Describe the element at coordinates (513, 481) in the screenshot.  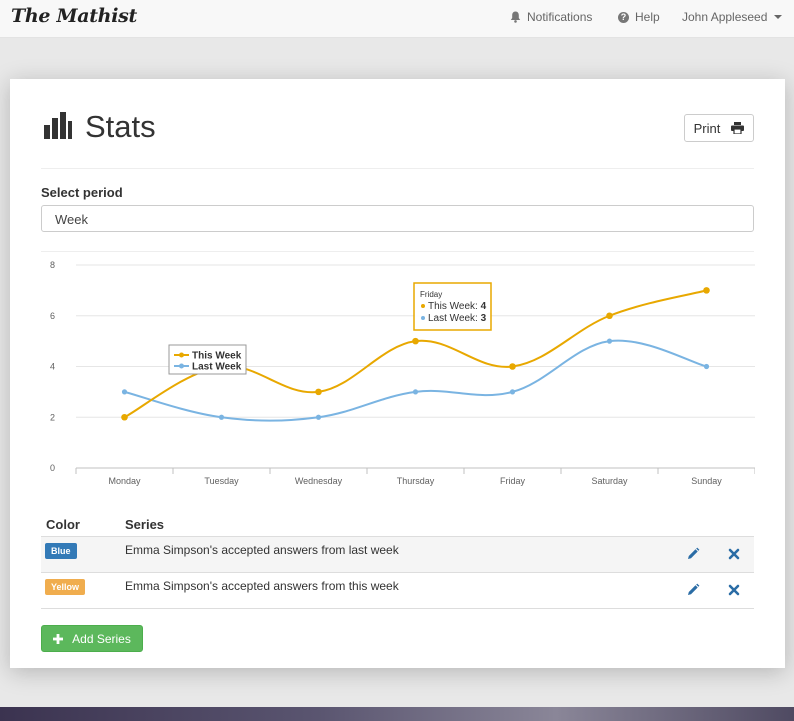
I see `x-tick-label: Friday` at that location.